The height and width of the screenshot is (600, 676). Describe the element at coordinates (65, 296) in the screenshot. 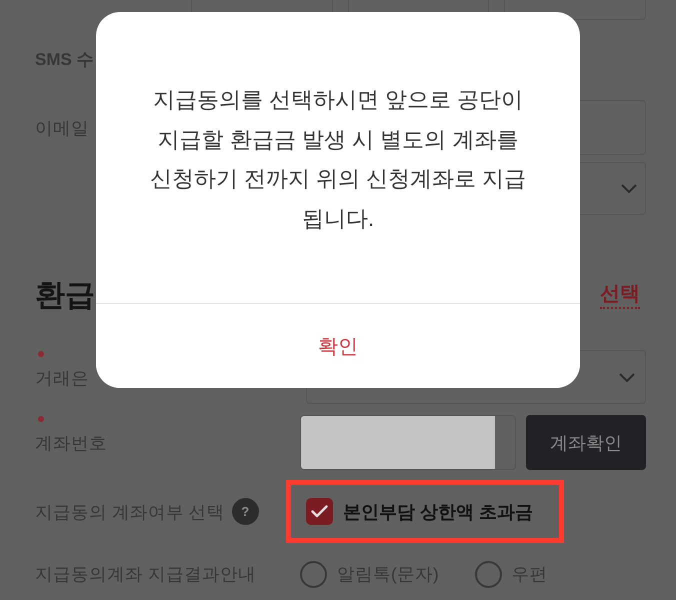

I see `section-title: 환급` at that location.